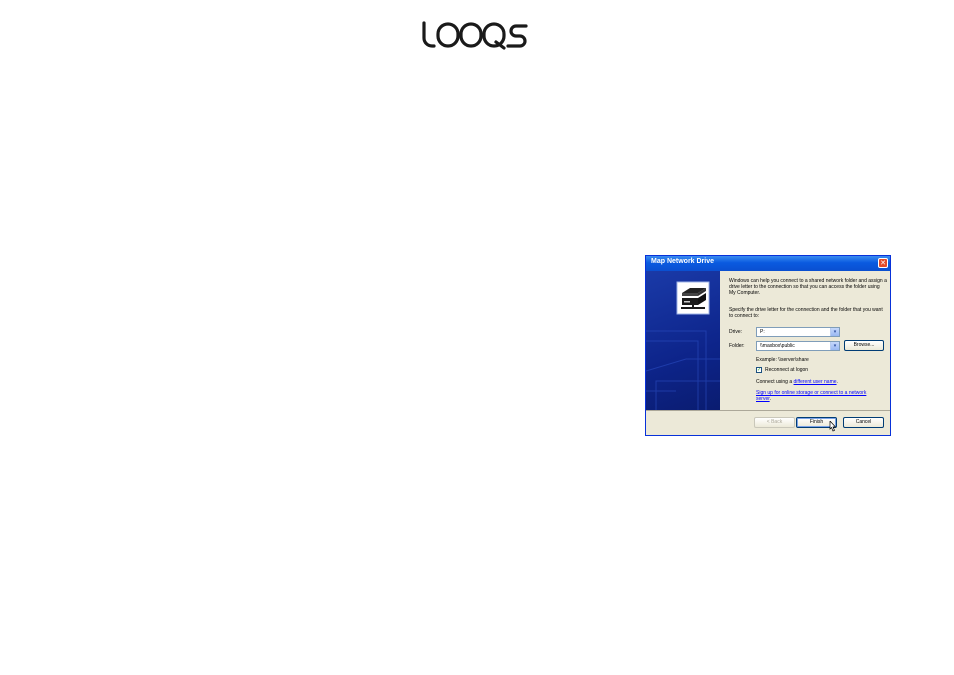 The image size is (954, 675). I want to click on drive-select: P: ▾, so click(798, 332).